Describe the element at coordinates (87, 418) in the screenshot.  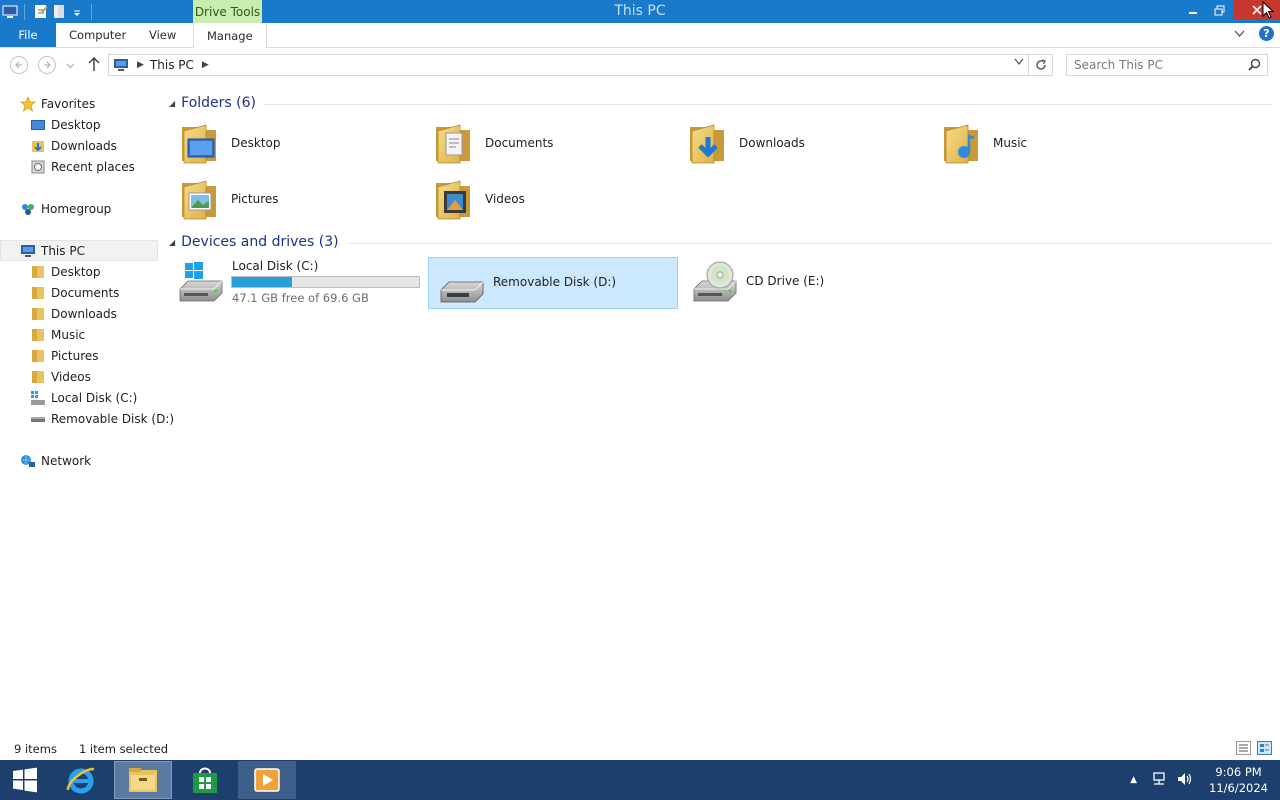
I see `sidebar-item-removable-disk-d: Removable Disk (D:)` at that location.